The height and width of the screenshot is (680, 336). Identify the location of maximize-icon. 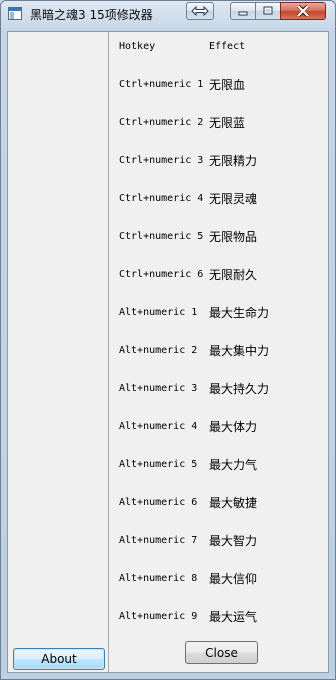
(268, 10).